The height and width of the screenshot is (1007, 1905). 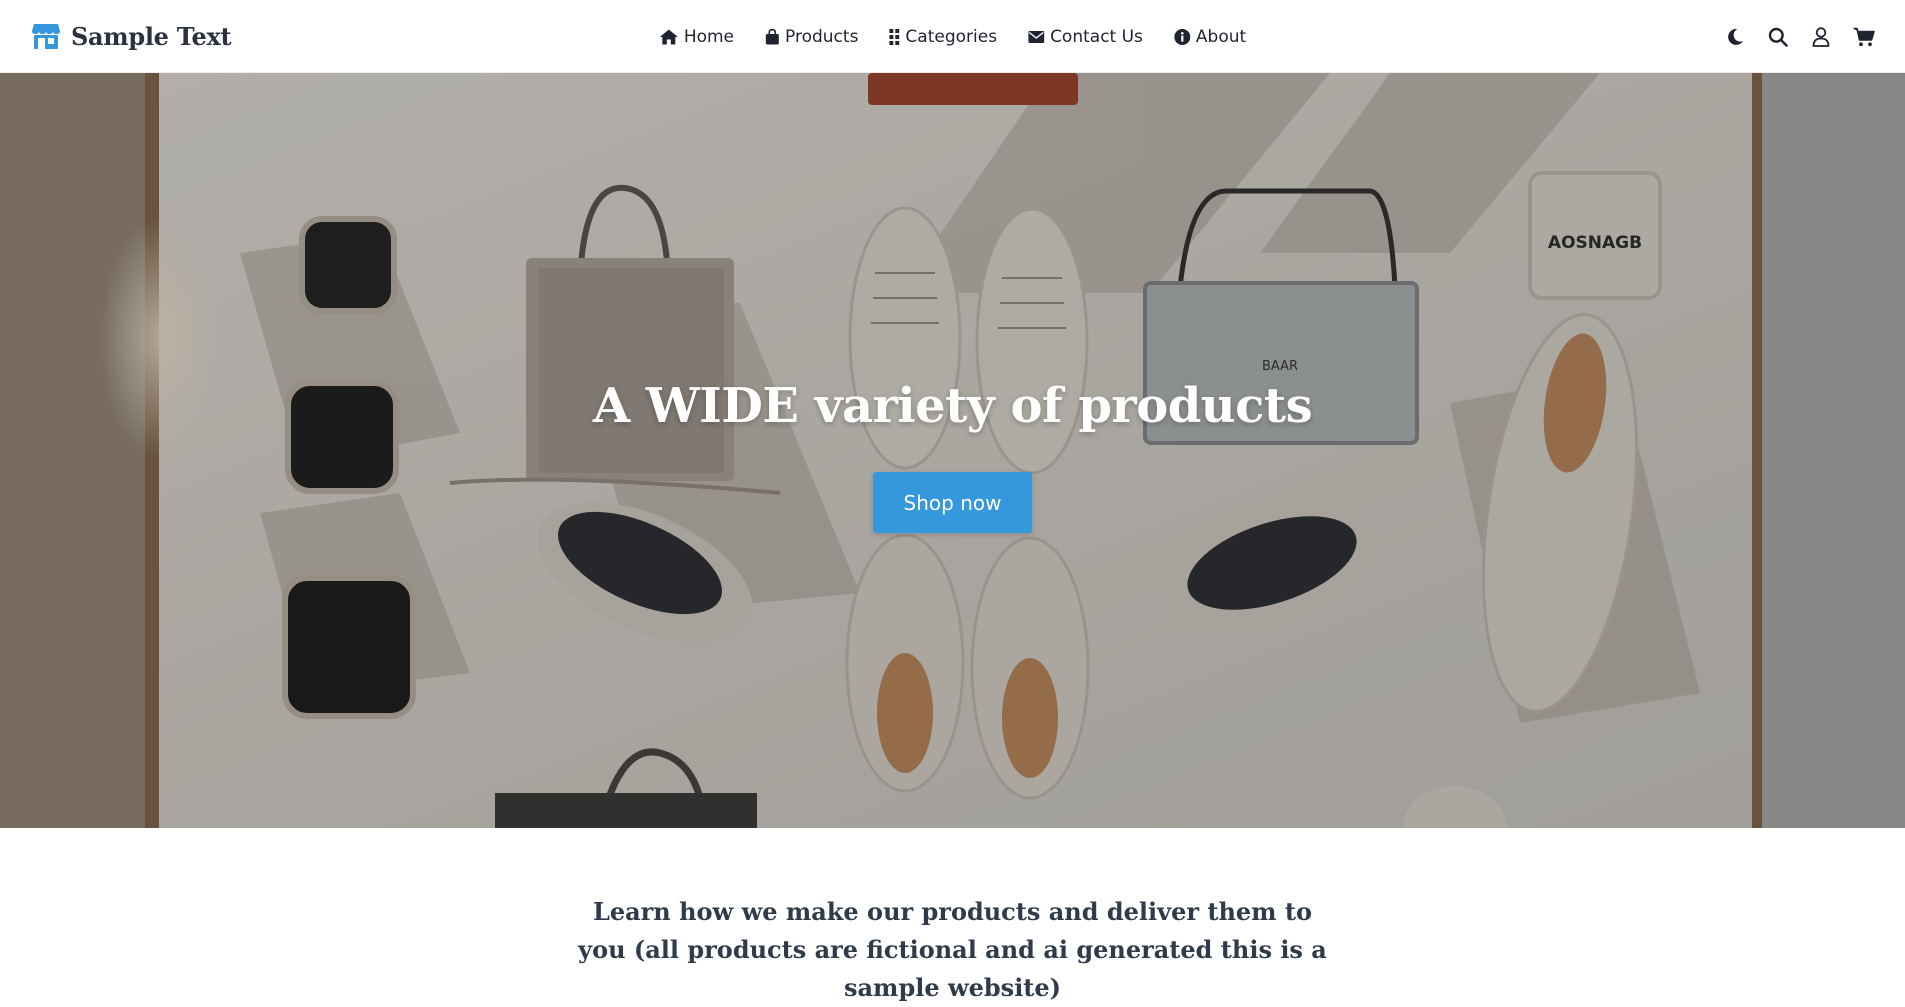 What do you see at coordinates (1181, 36) in the screenshot?
I see `info-circle-icon` at bounding box center [1181, 36].